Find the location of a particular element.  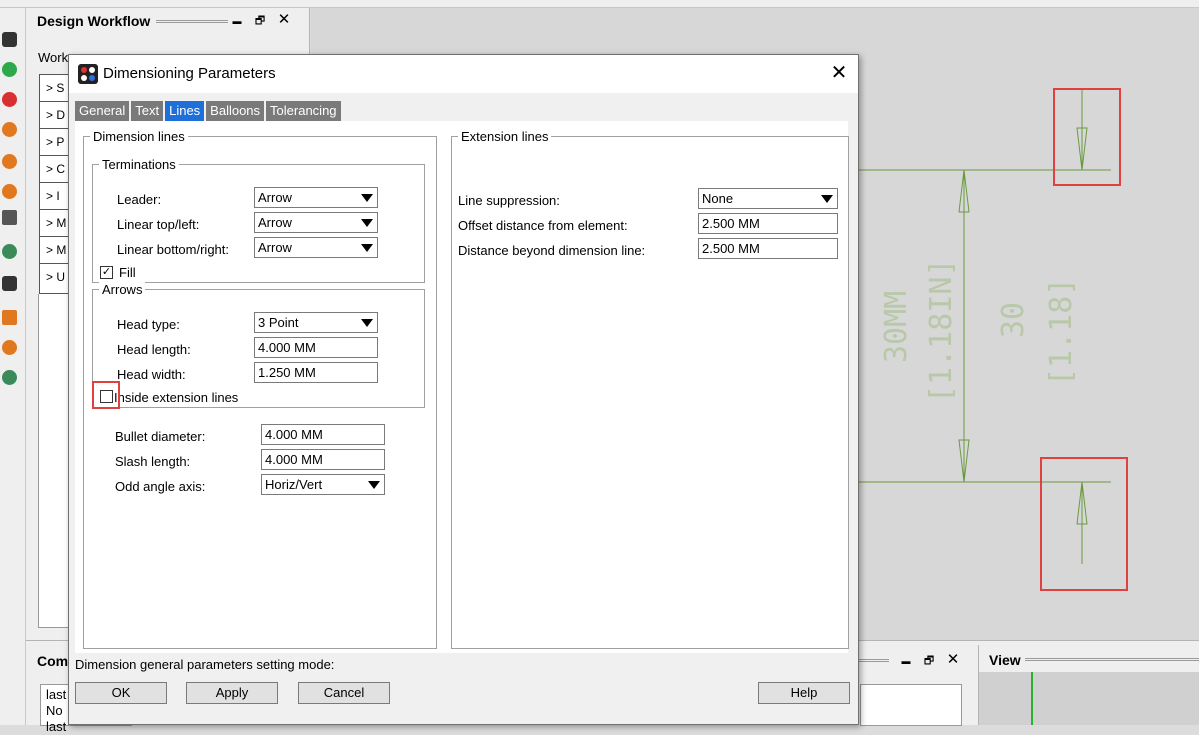

wrench-icon is located at coordinates (9, 217).